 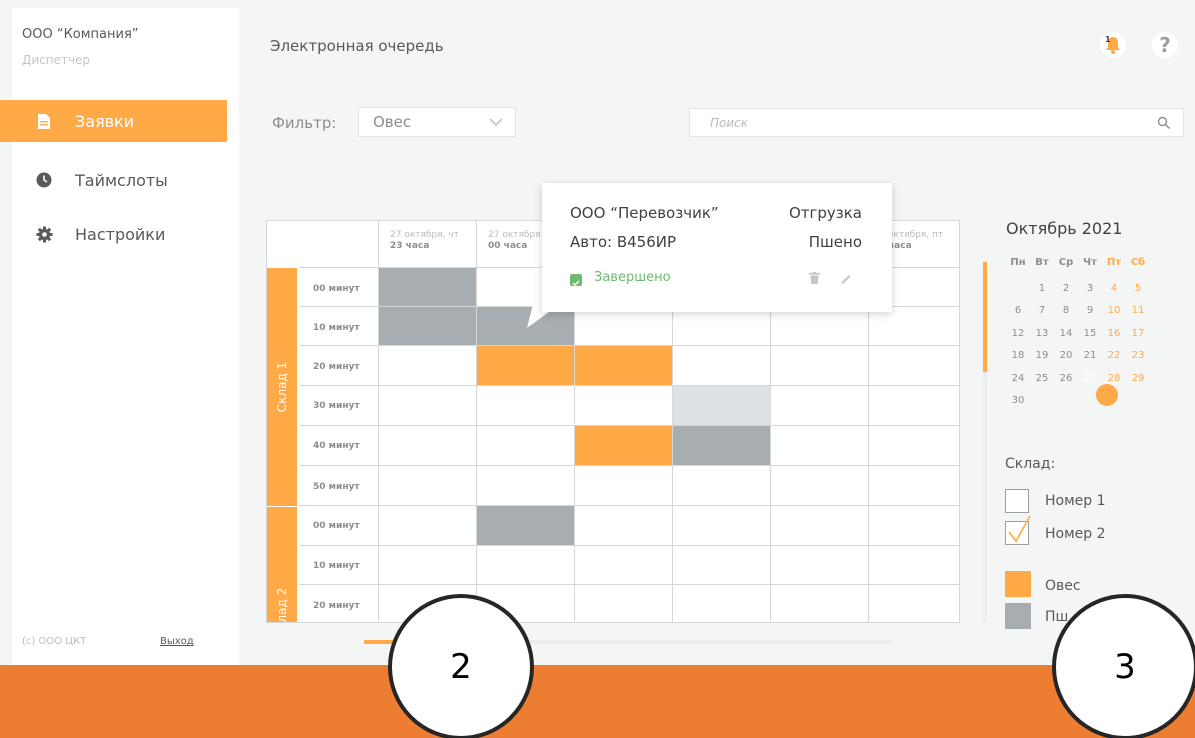 I want to click on calendar-weekday: Пт, so click(x=1114, y=262).